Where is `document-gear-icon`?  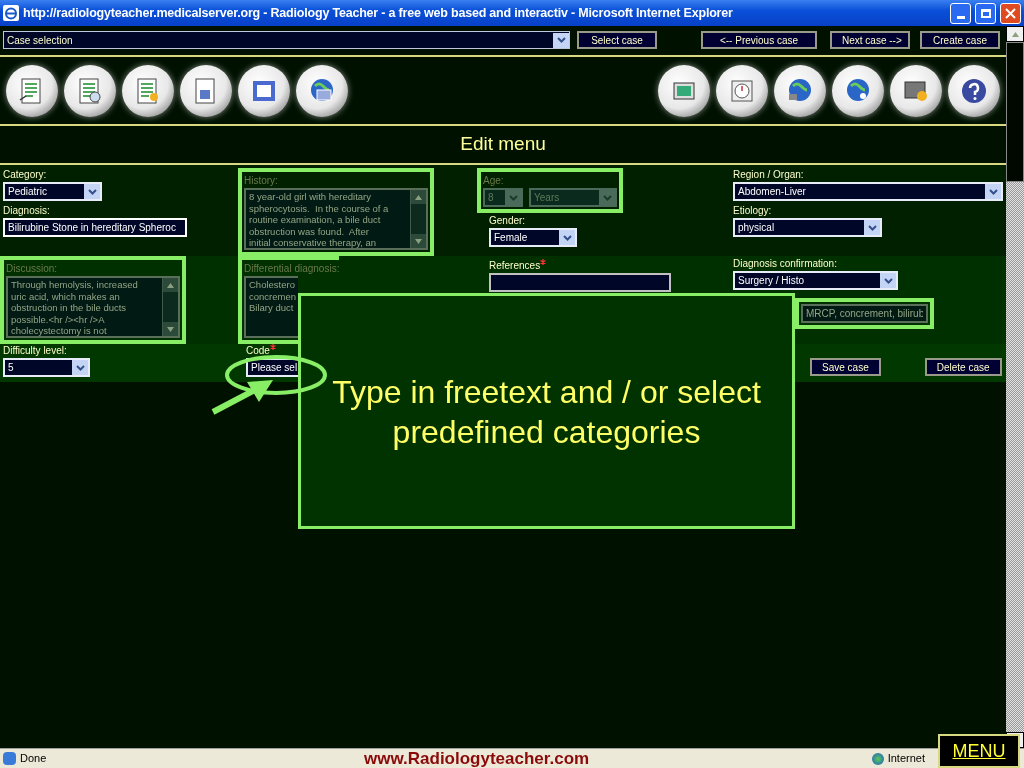
document-gear-icon is located at coordinates (148, 90).